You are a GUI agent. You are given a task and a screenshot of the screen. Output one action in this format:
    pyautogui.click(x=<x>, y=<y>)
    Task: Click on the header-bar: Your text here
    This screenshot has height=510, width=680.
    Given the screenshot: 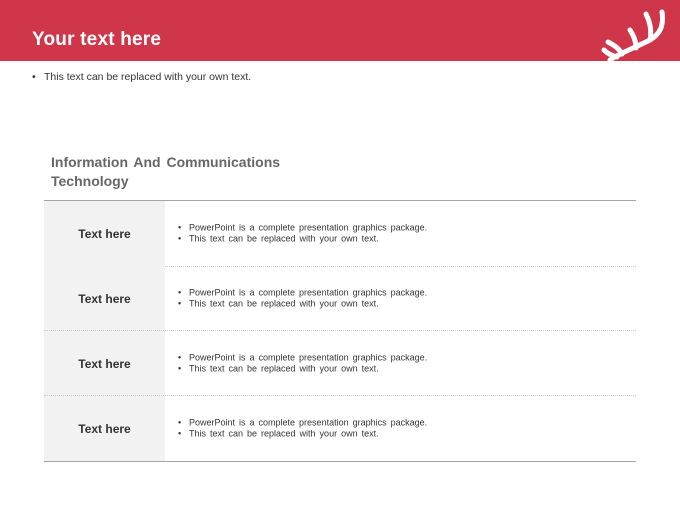 What is the action you would take?
    pyautogui.click(x=340, y=31)
    